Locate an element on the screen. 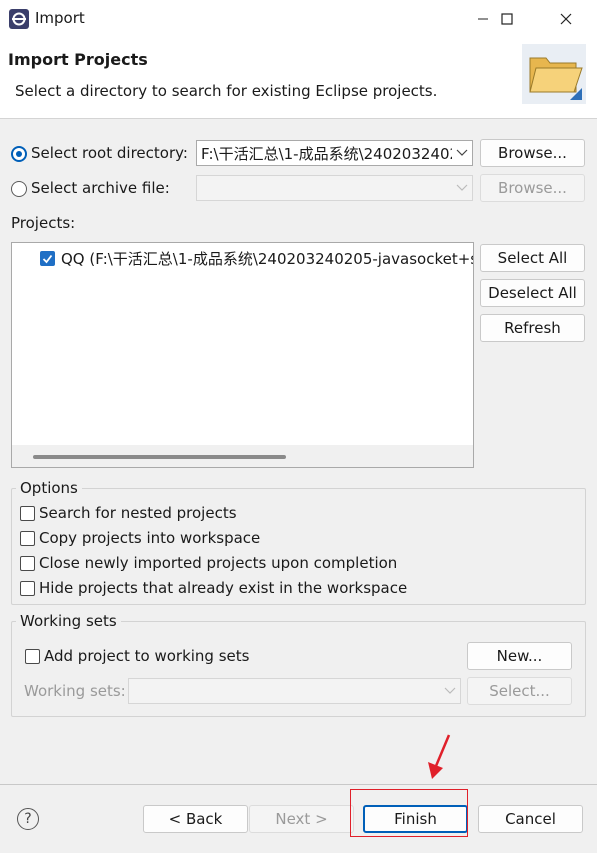 The image size is (597, 853). root-directory-combo: F:\干活汇总\1-成品系统\240203240205 is located at coordinates (334, 153).